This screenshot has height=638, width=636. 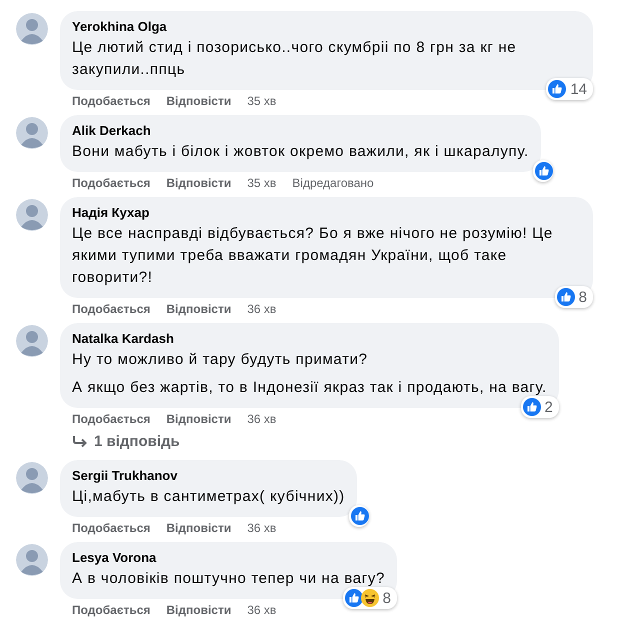 I want to click on comment-text: Ці,мабуть в сантиметрах( кубічних)), so click(x=208, y=497).